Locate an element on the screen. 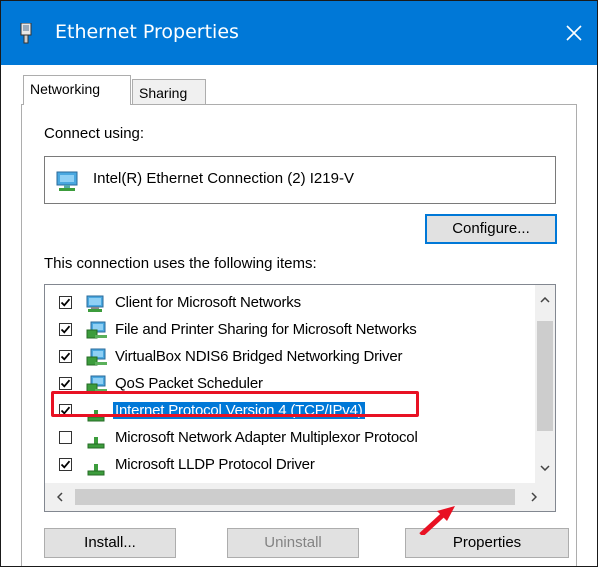 Image resolution: width=598 pixels, height=567 pixels. adapter-name: Intel(R) Ethernet Connection (2) I219-V is located at coordinates (223, 178).